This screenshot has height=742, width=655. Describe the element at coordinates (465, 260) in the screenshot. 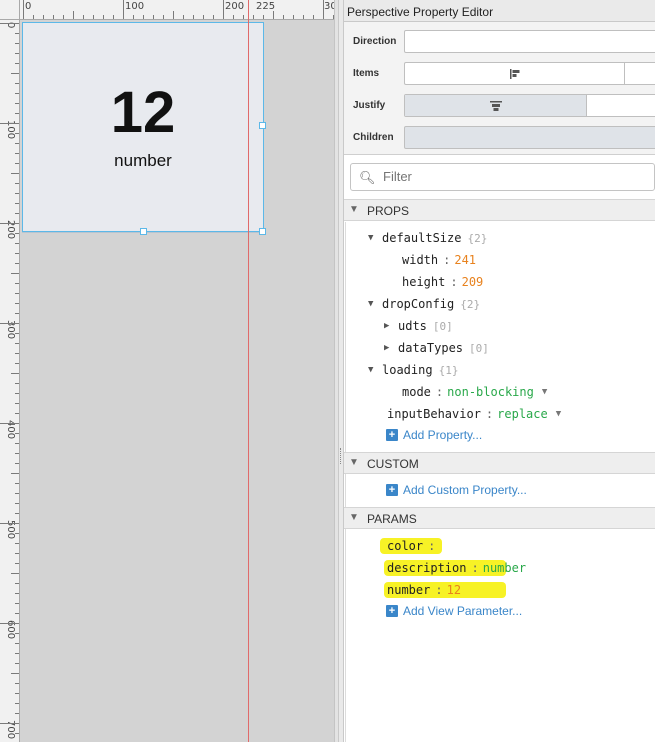

I see `prop-value: 241` at that location.